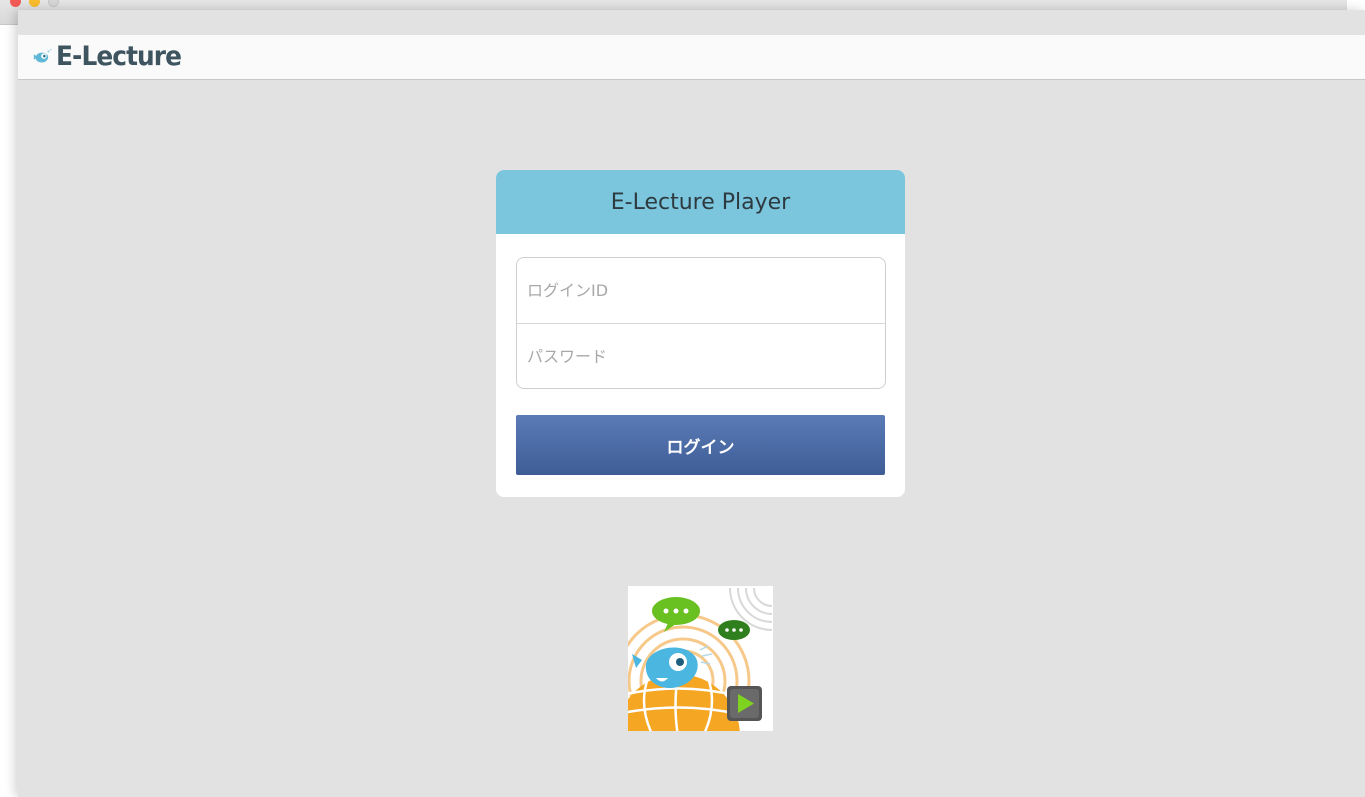 This screenshot has height=797, width=1365. I want to click on zoom-window-button, so click(53, 3).